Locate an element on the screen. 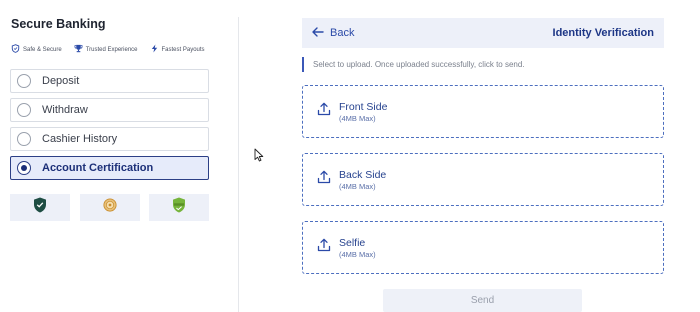 The height and width of the screenshot is (312, 700). upload-label: Back Side is located at coordinates (363, 174).